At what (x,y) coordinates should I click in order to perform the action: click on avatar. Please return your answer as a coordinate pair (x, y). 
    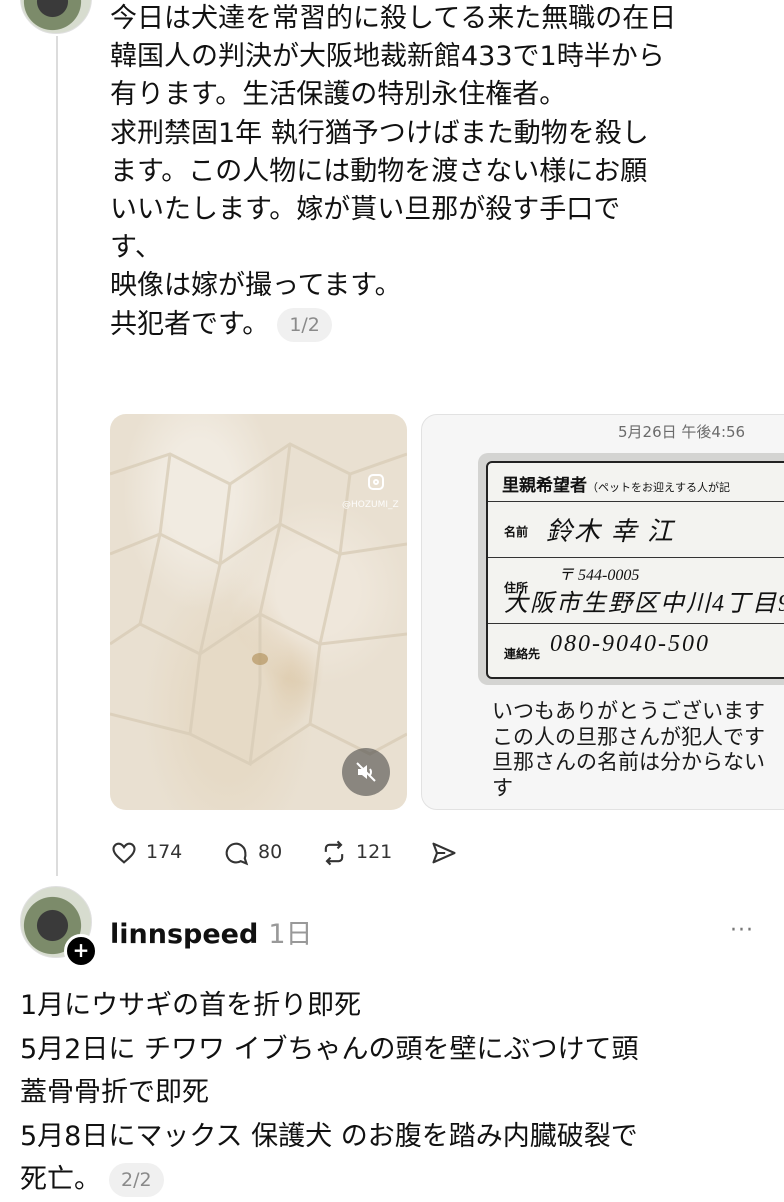
    Looking at the image, I should click on (56, 17).